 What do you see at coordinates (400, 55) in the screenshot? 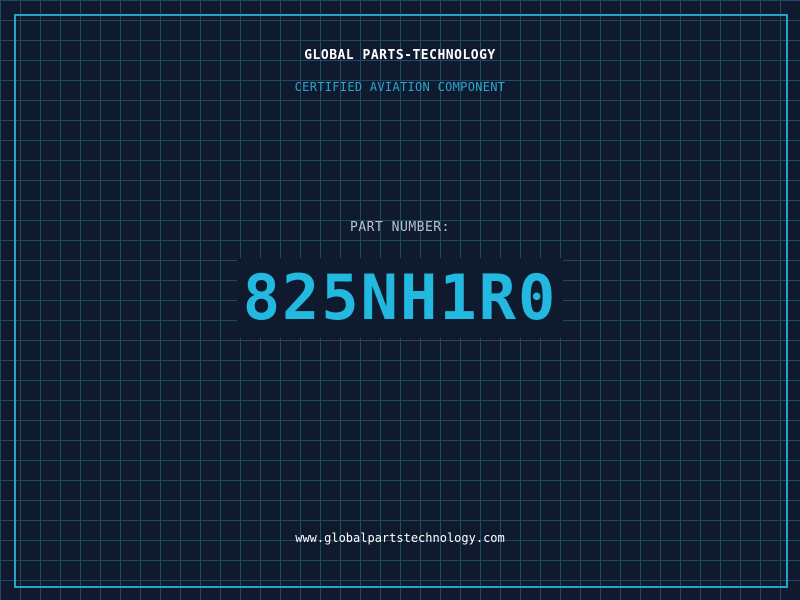
I see `company-name: GLOBAL PARTS-TECHNOLOGY` at bounding box center [400, 55].